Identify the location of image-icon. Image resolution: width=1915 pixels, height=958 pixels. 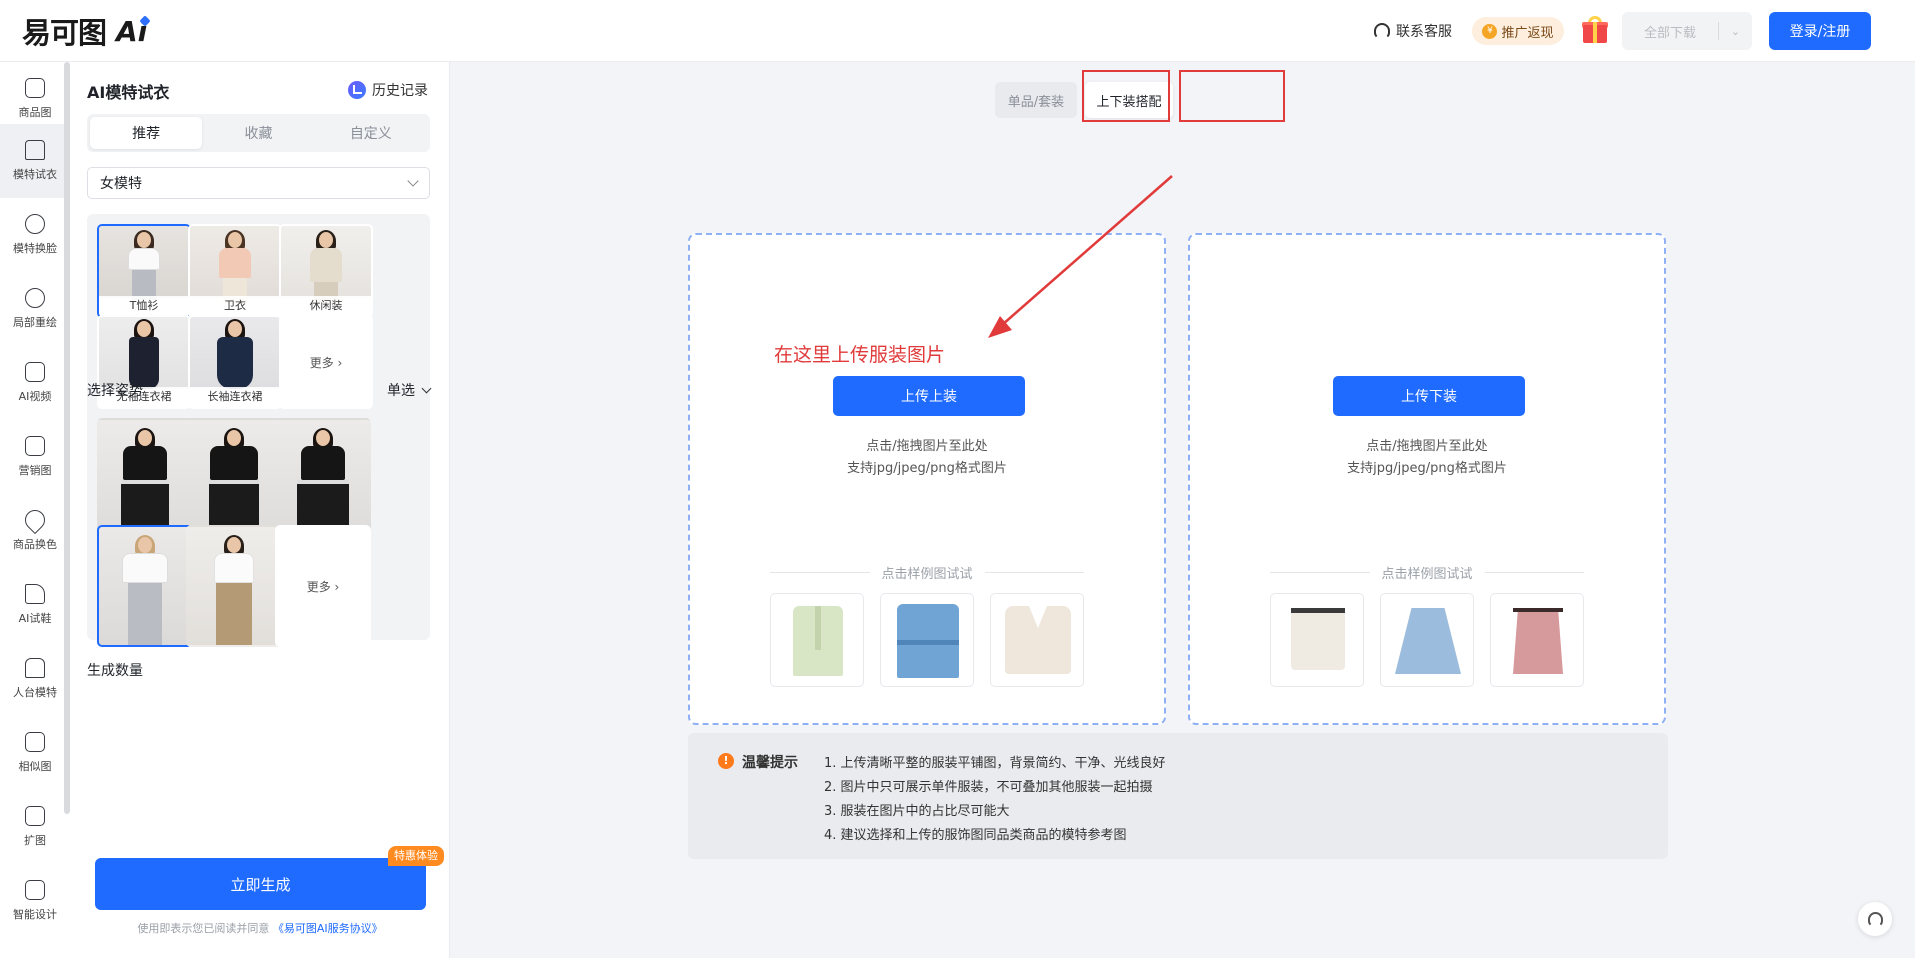
(35, 88).